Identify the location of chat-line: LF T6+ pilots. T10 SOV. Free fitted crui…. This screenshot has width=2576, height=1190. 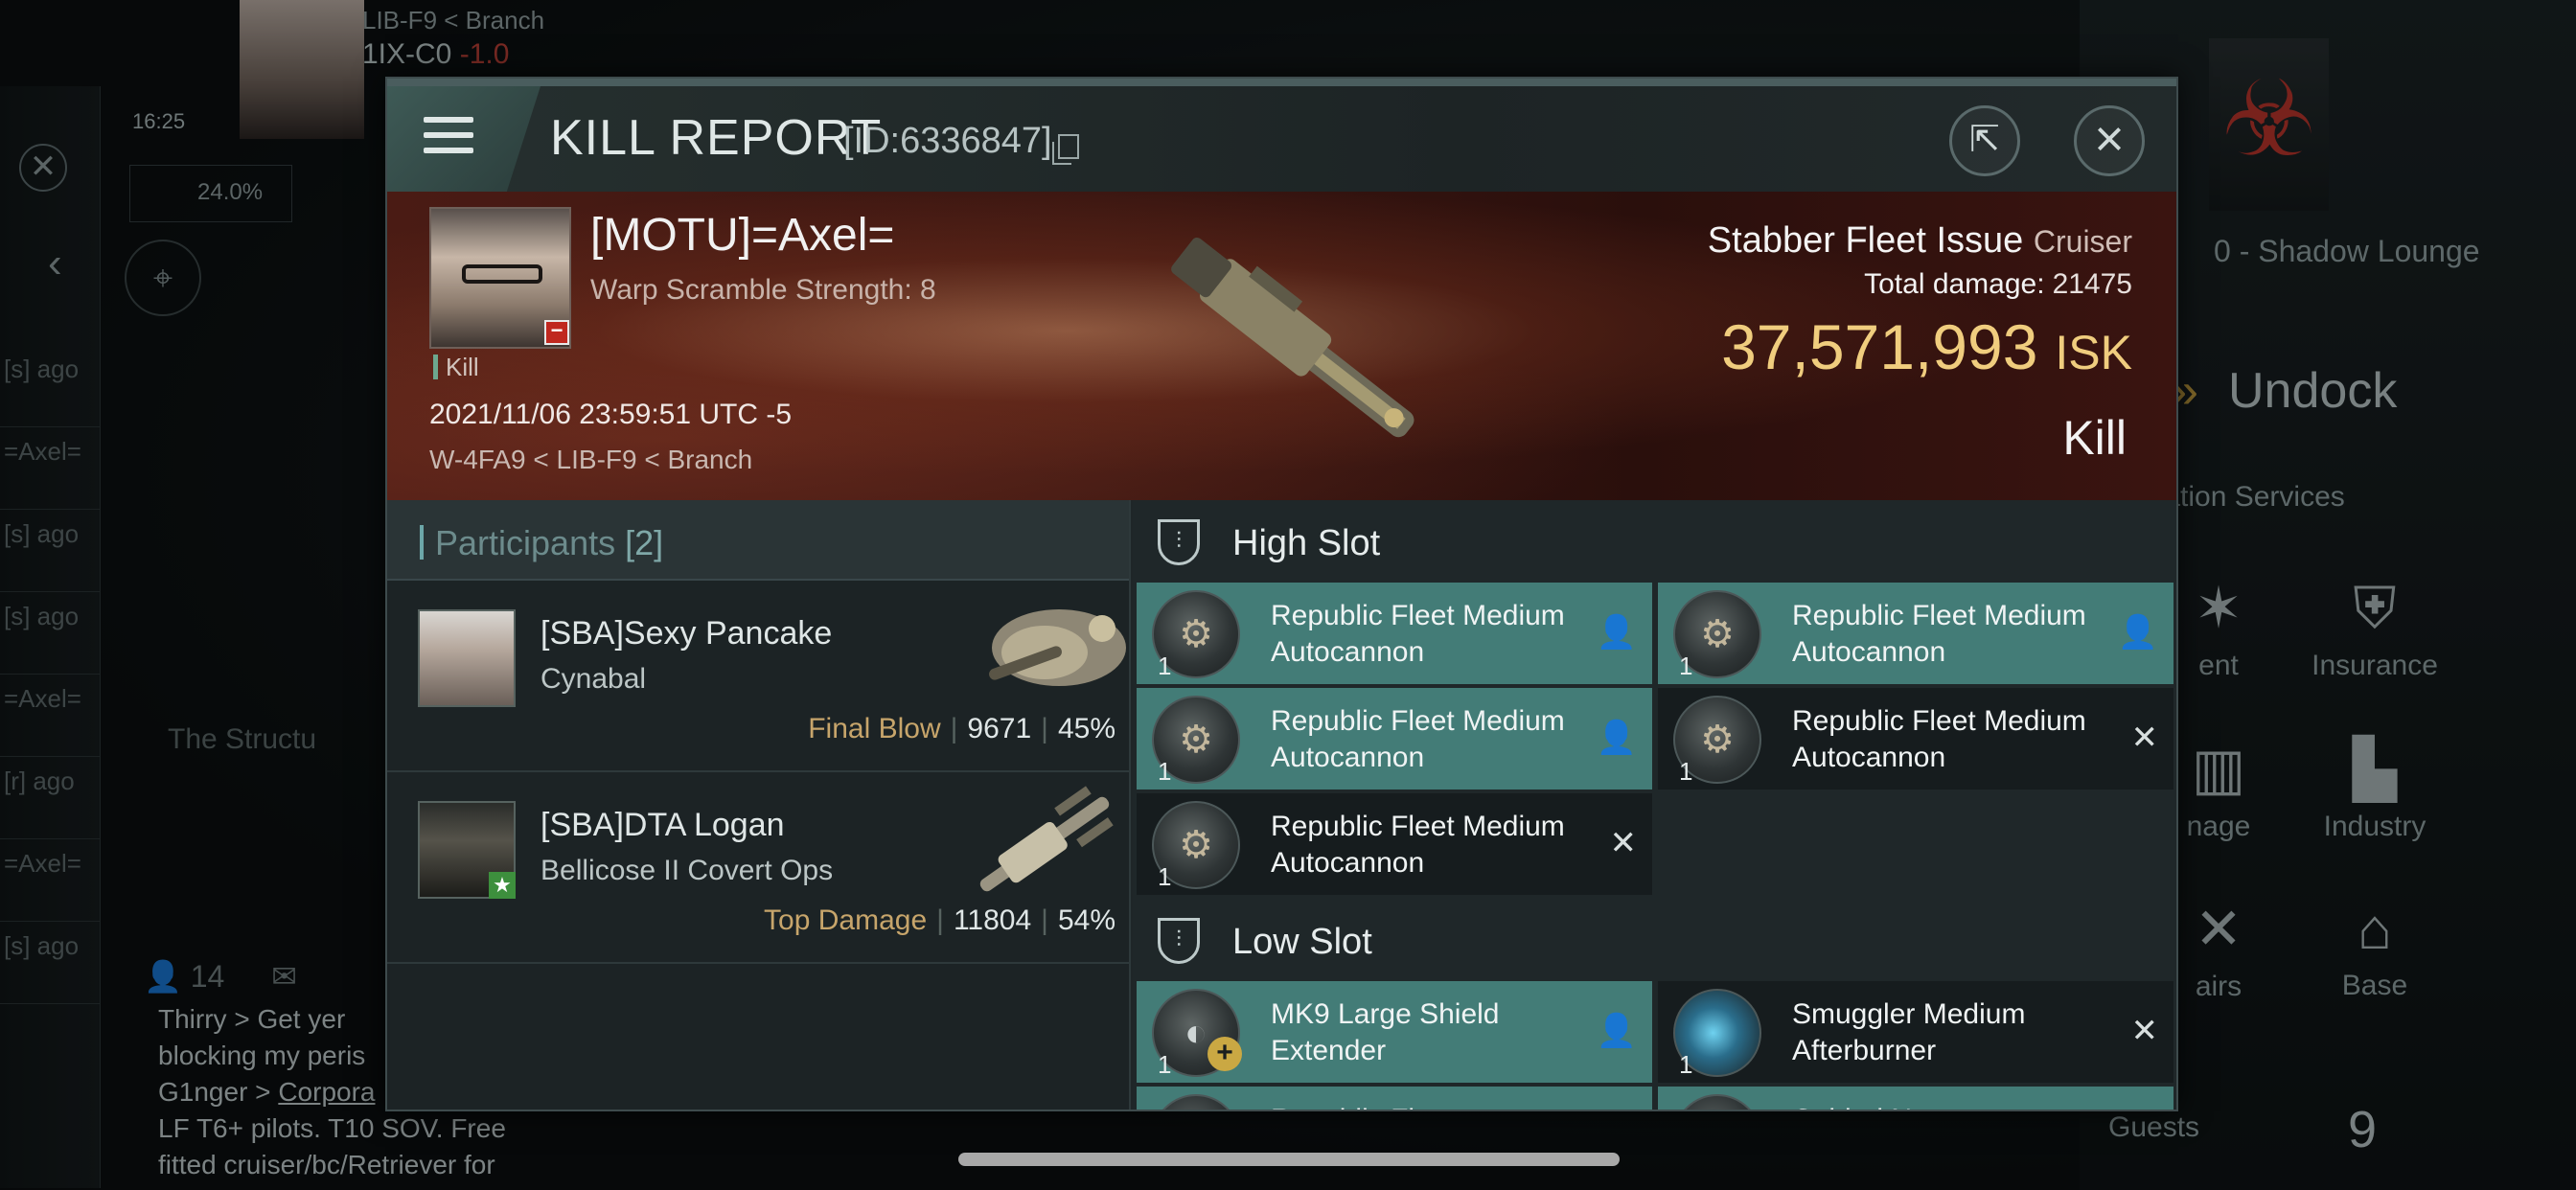
(332, 1152).